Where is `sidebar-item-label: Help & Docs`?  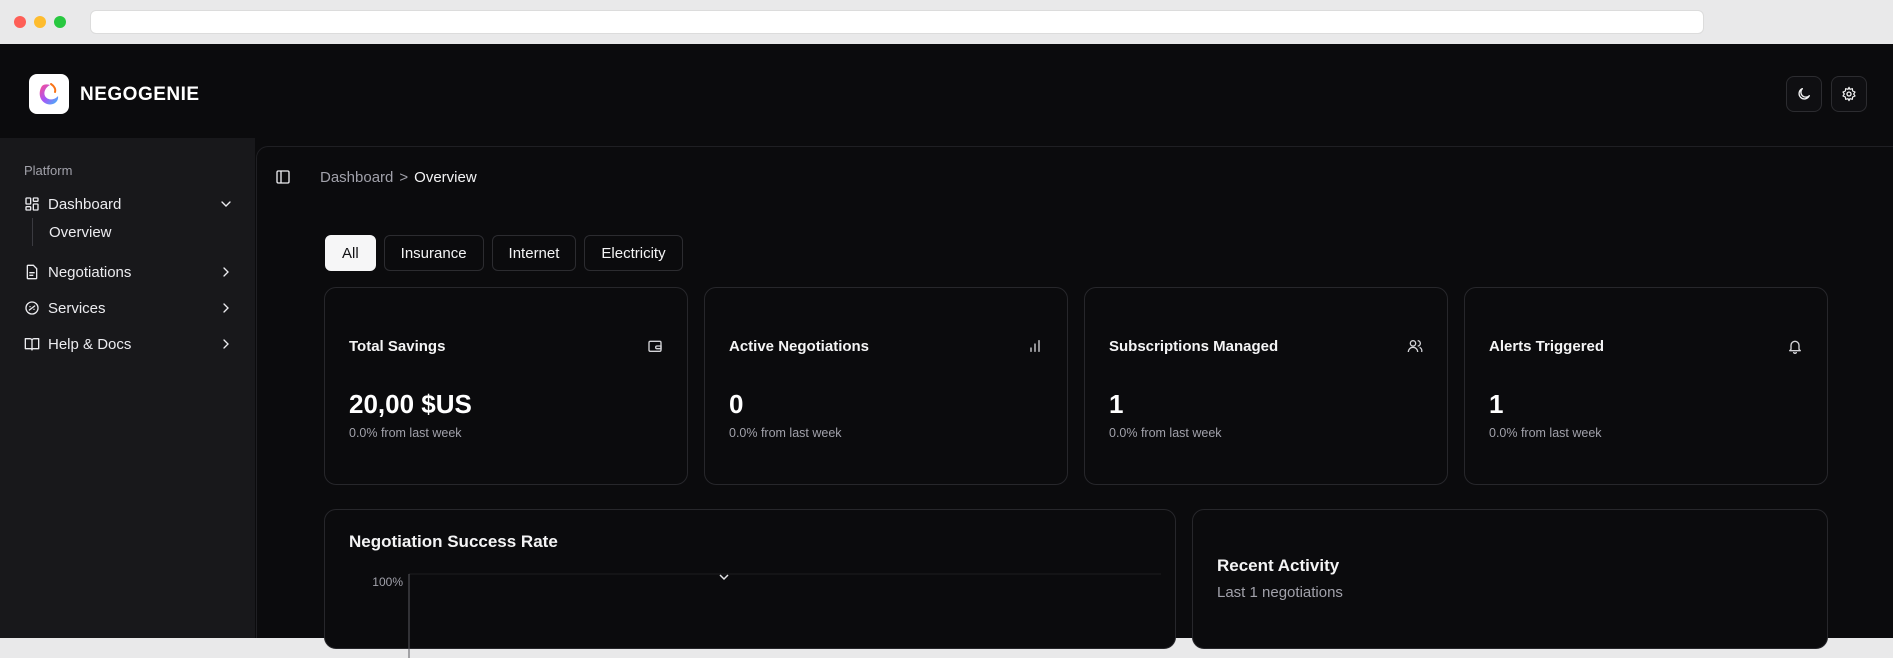
sidebar-item-label: Help & Docs is located at coordinates (90, 344).